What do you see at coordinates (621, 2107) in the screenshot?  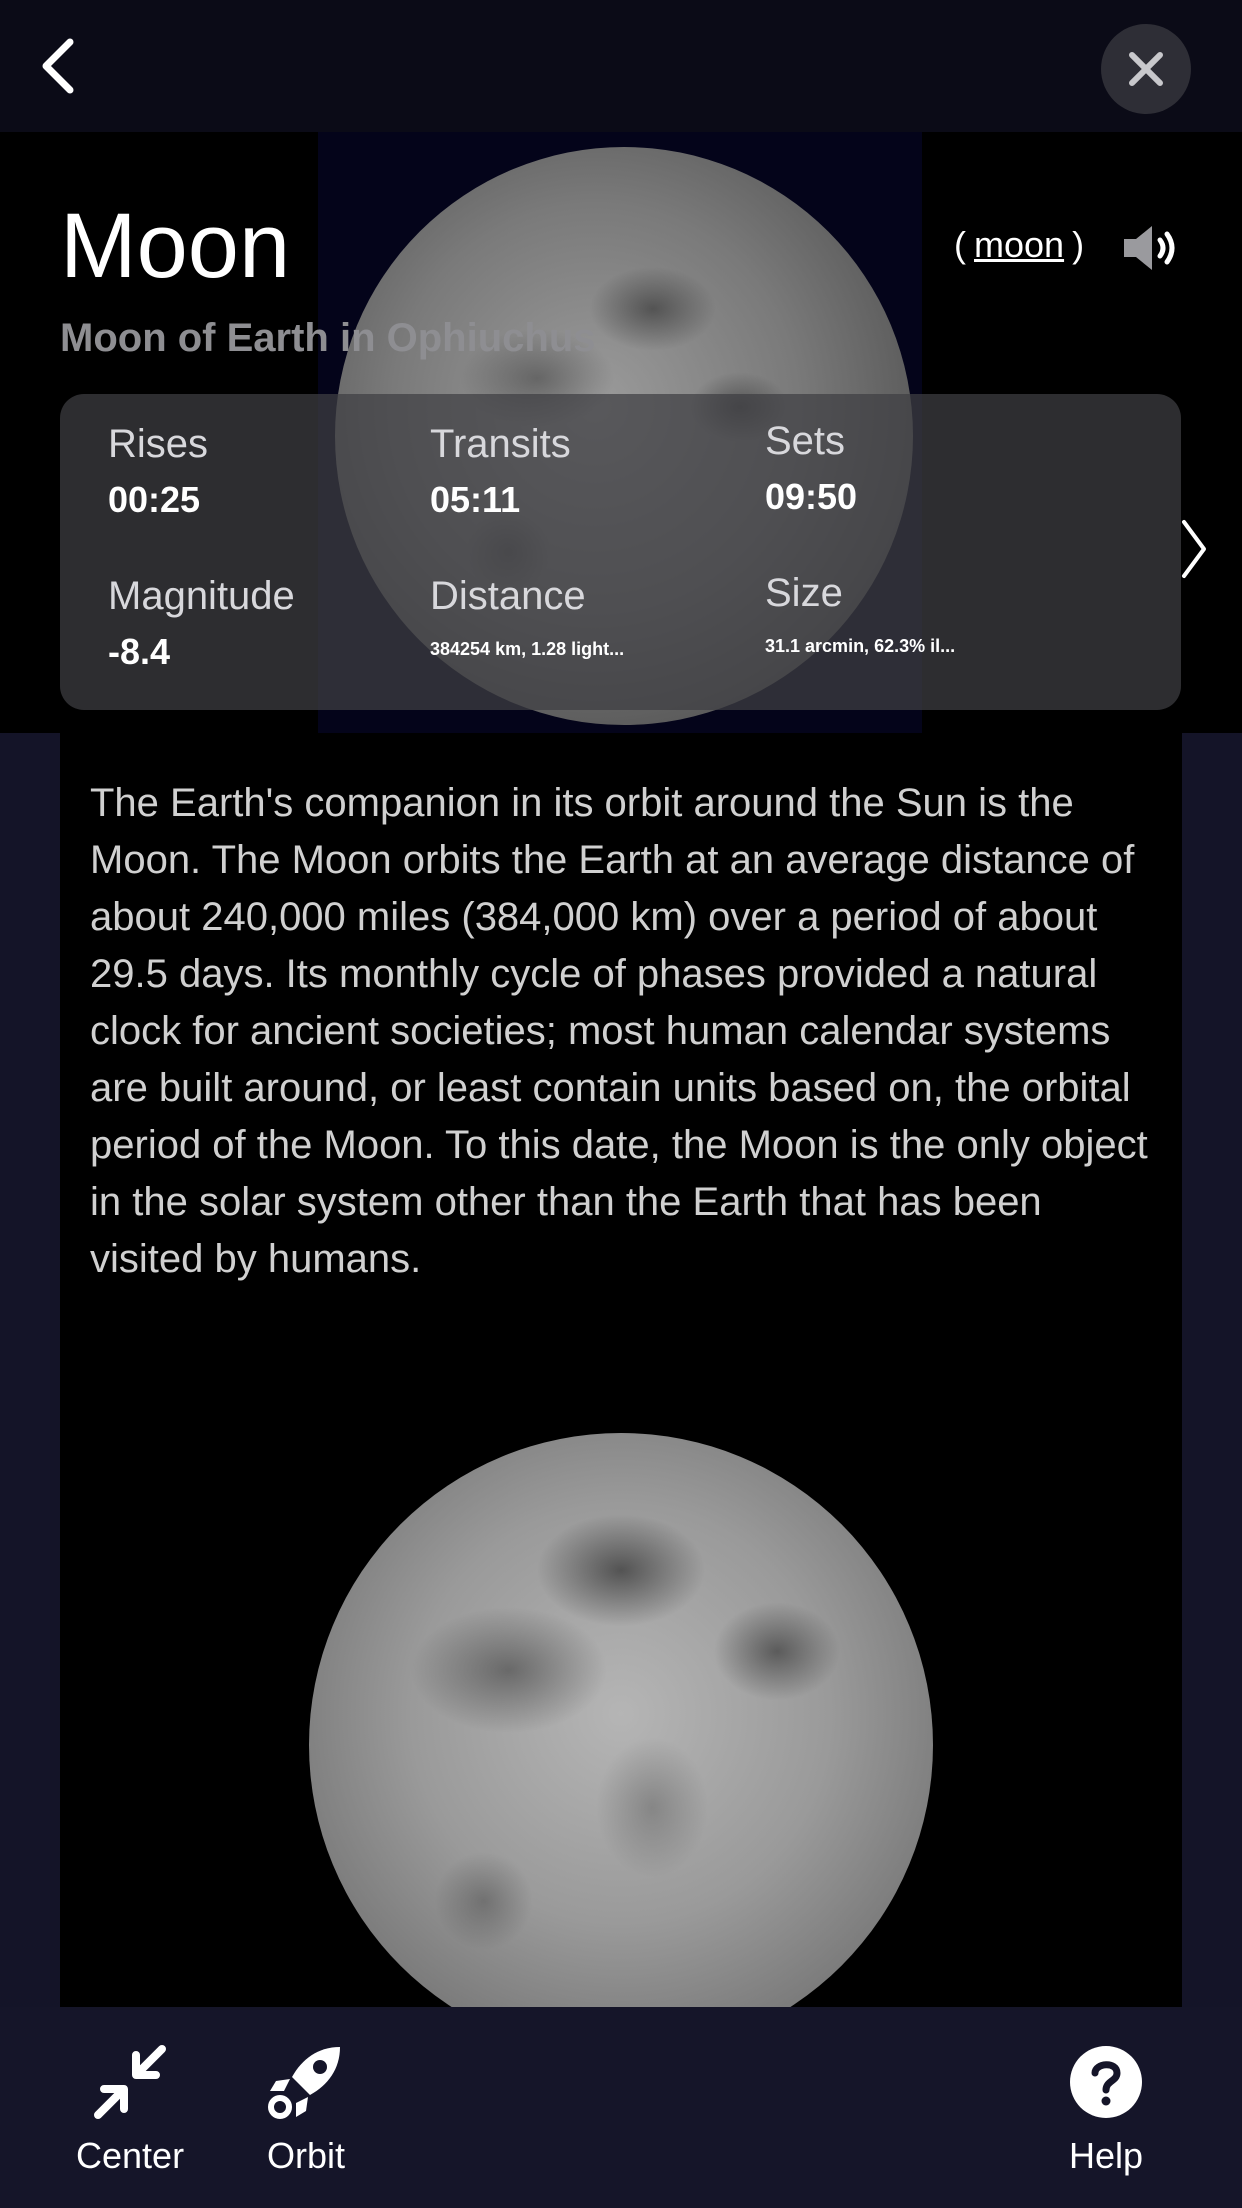 I see `bottom-toolbar: Center Orbit Help` at bounding box center [621, 2107].